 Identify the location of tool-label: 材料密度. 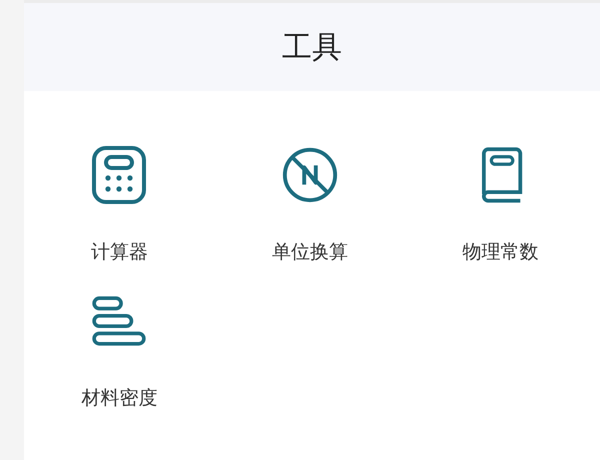
(119, 398).